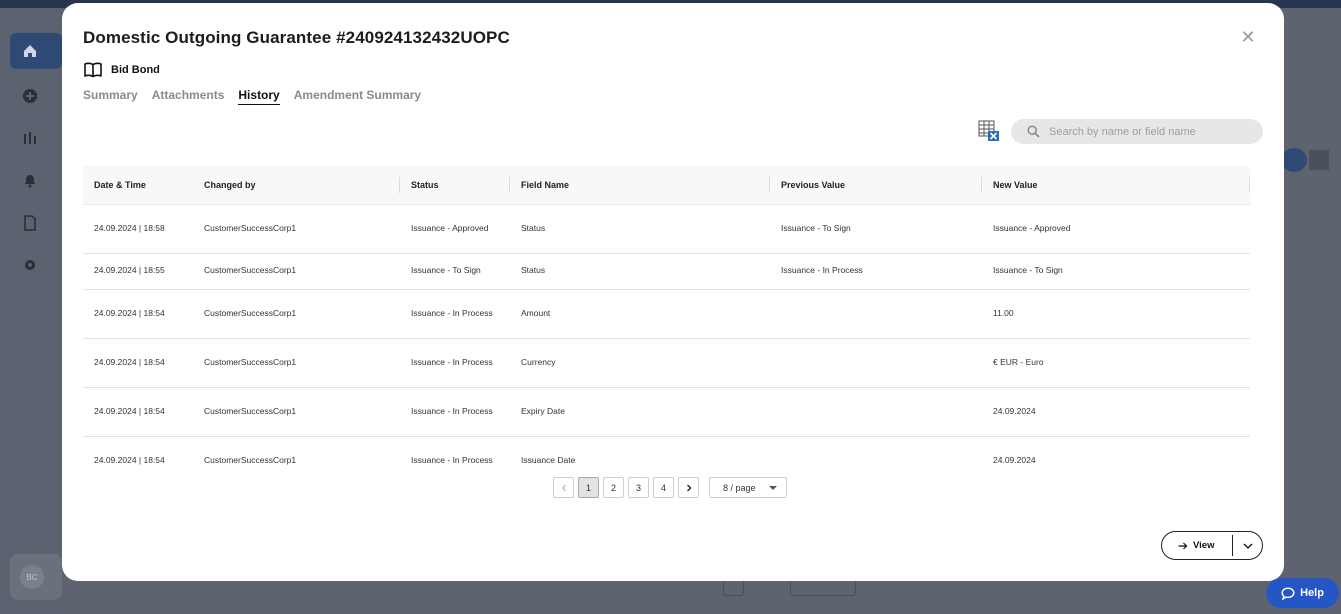  I want to click on next-page-button, so click(688, 487).